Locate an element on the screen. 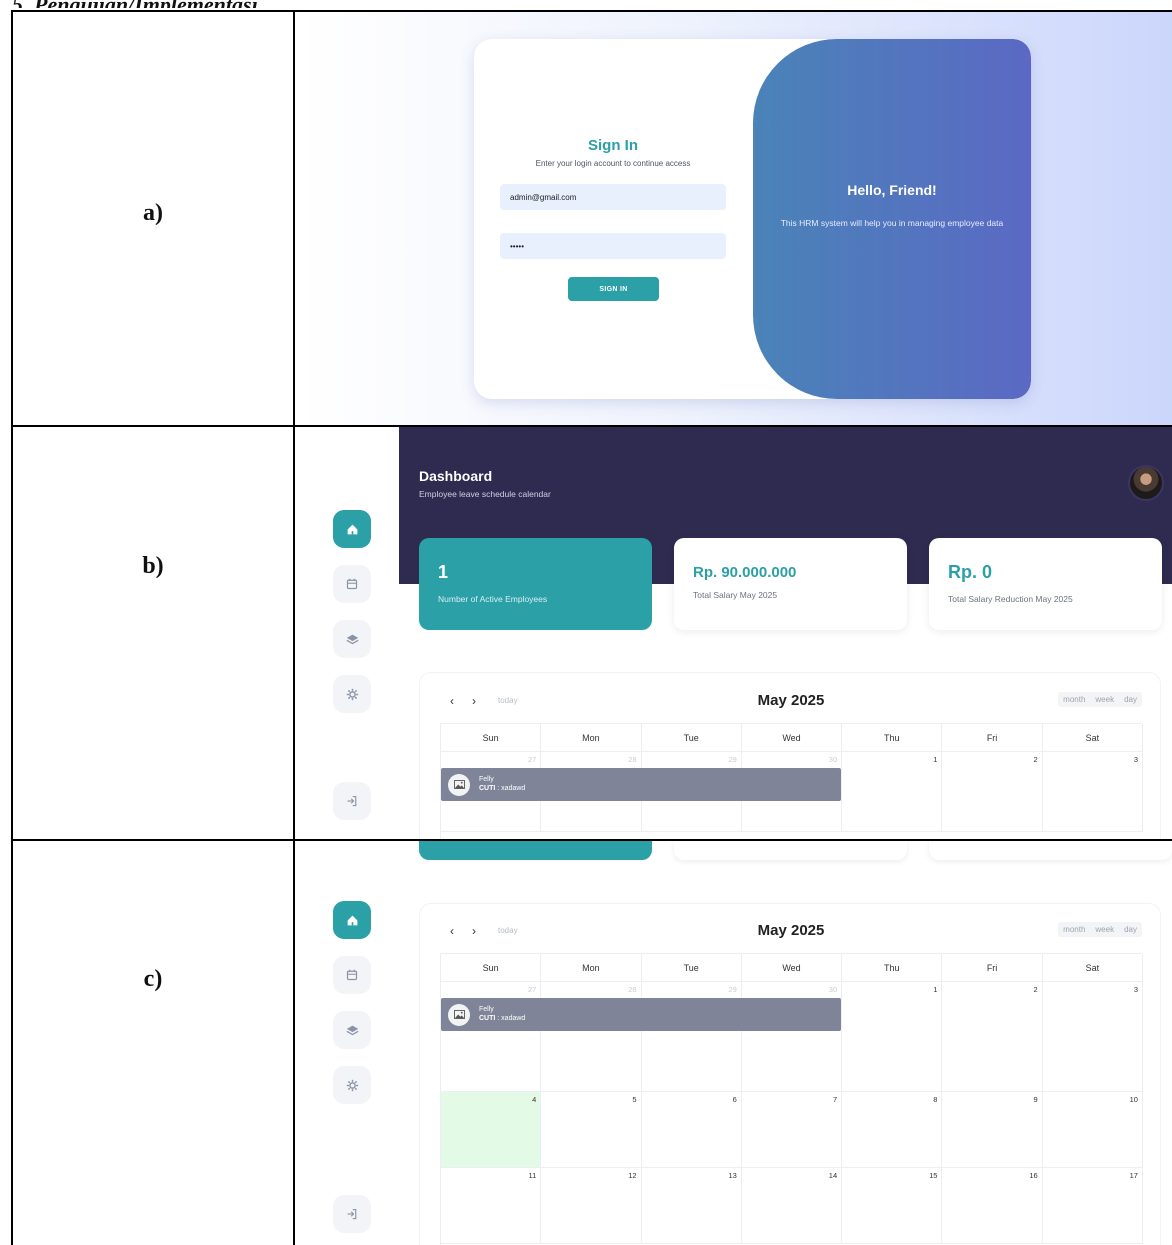 Image resolution: width=1172 pixels, height=1245 pixels. day-cell: 17 is located at coordinates (1092, 1206).